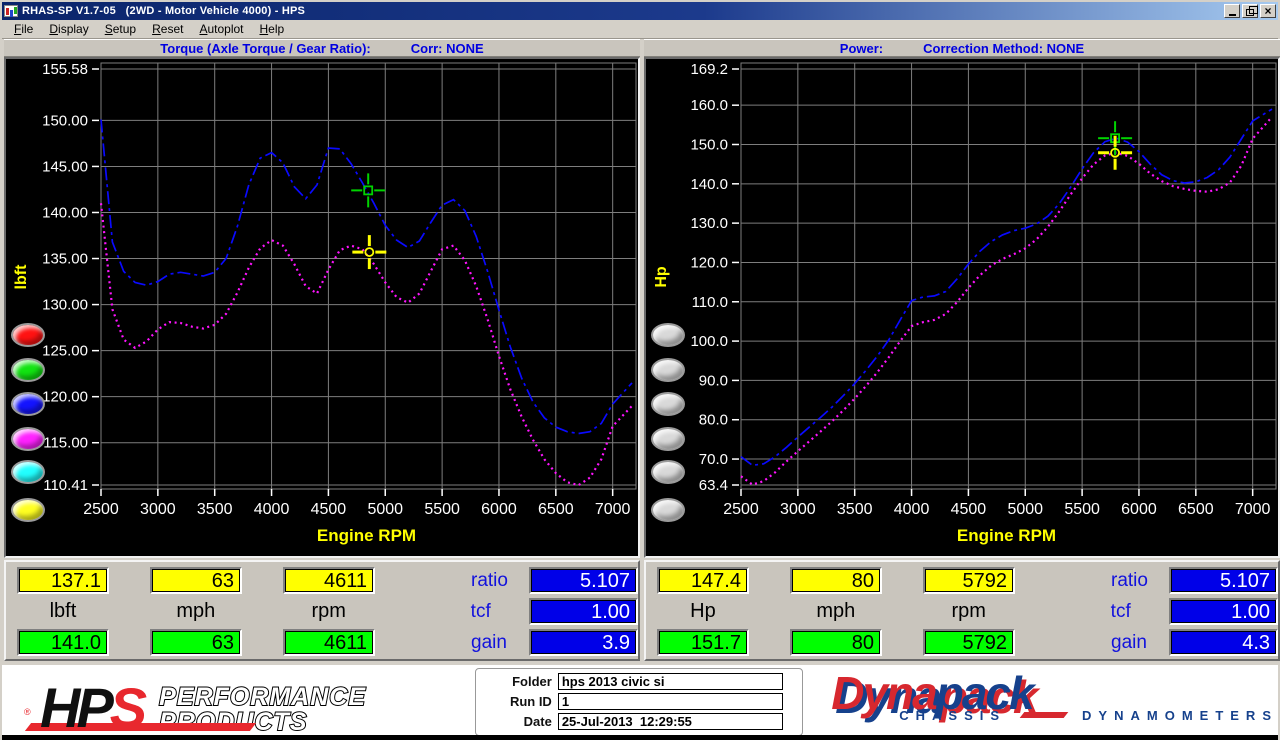  What do you see at coordinates (670, 701) in the screenshot?
I see `run-id-input` at bounding box center [670, 701].